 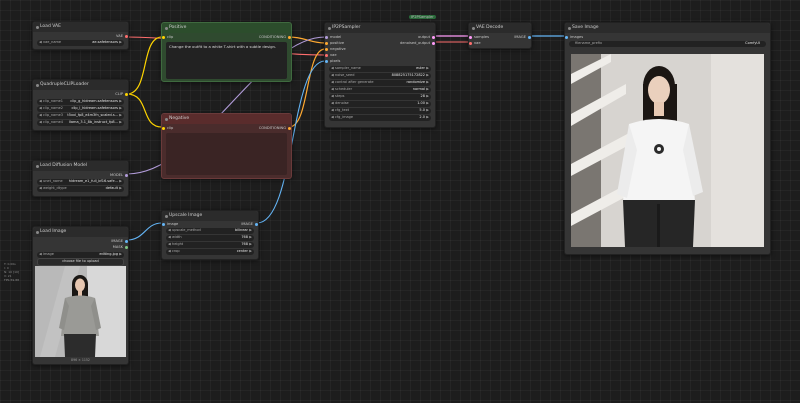 I want to click on node-vae-decode: VAE Decode samples vae IMAGE, so click(x=500, y=35).